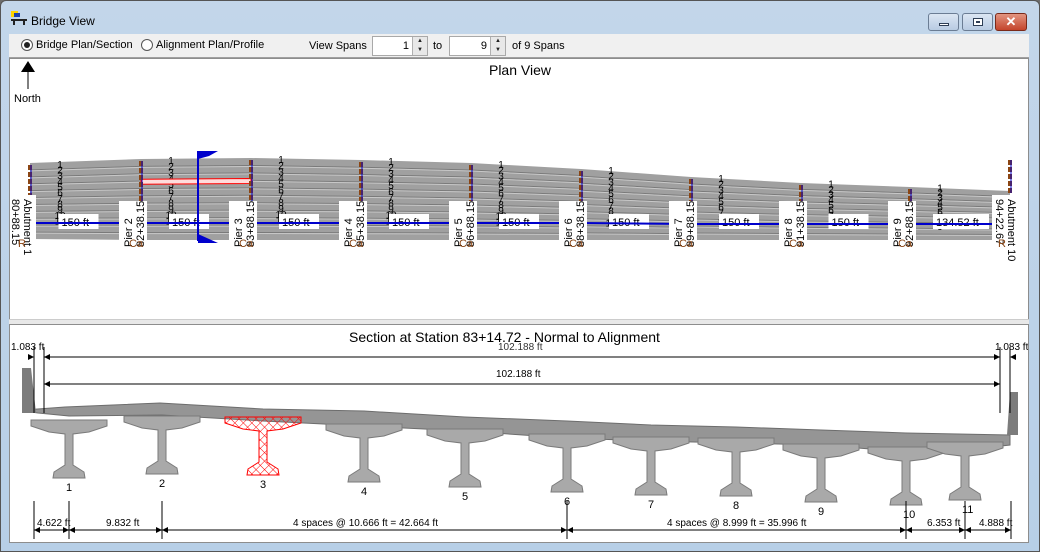  I want to click on dim-overhang-right: 1.083 ft, so click(1011, 347).